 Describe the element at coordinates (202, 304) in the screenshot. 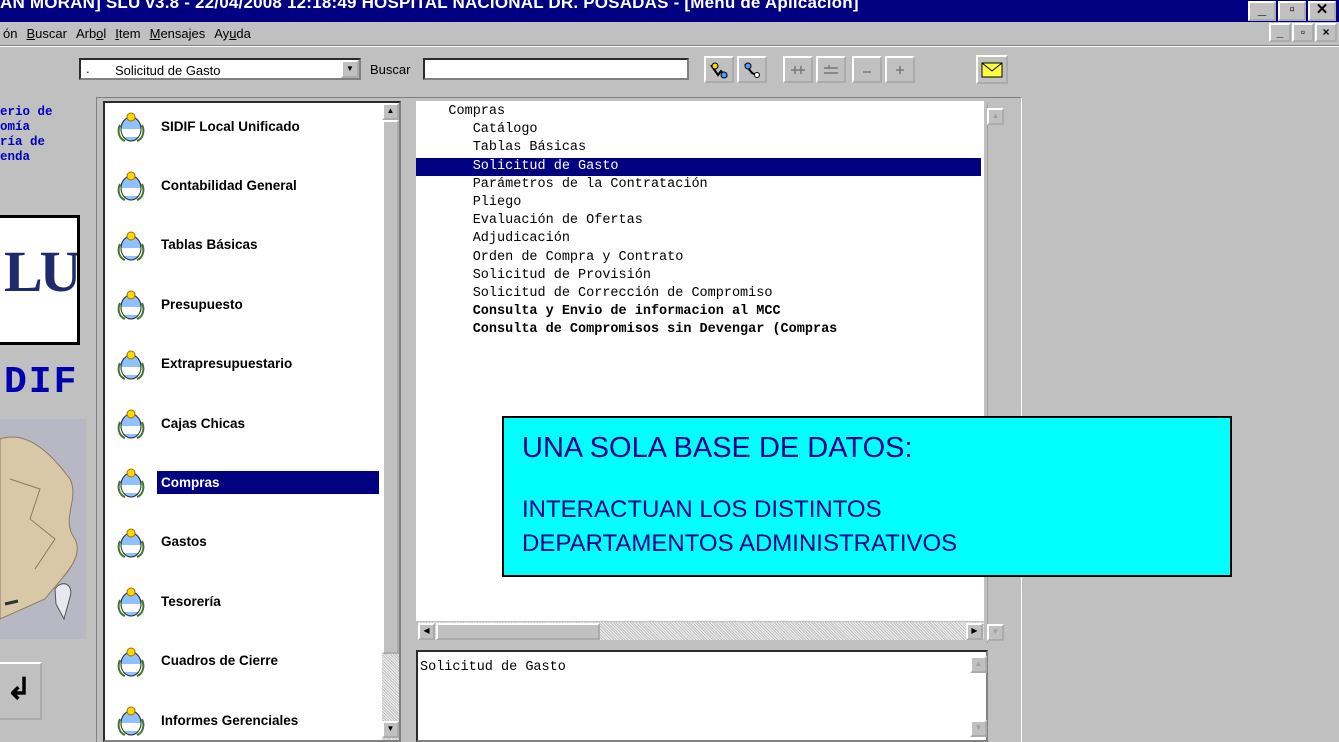

I see `module-label: Presupuesto` at that location.